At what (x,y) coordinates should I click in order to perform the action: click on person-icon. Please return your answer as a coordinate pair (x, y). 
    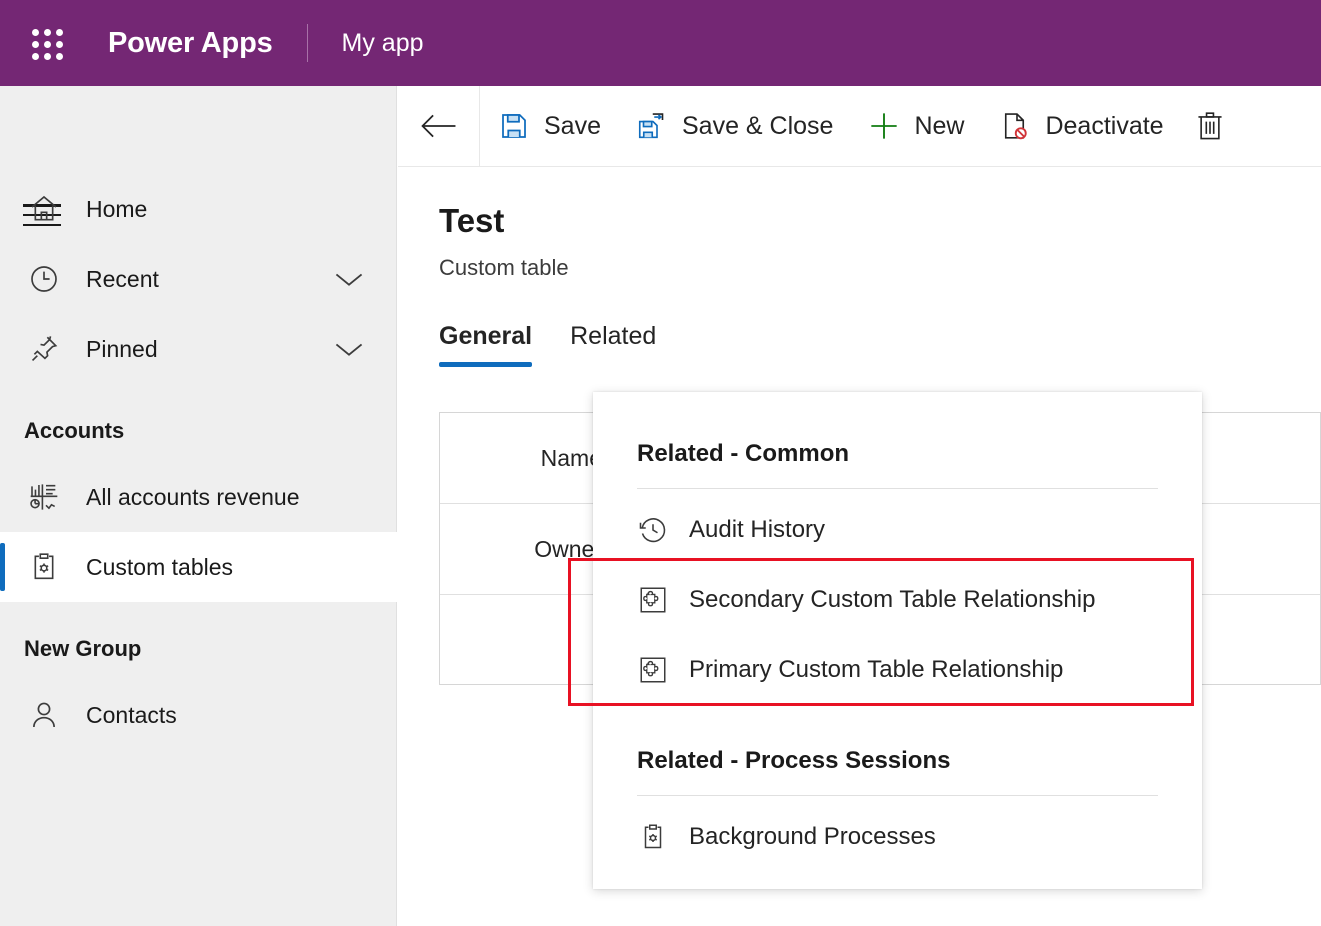
    Looking at the image, I should click on (44, 715).